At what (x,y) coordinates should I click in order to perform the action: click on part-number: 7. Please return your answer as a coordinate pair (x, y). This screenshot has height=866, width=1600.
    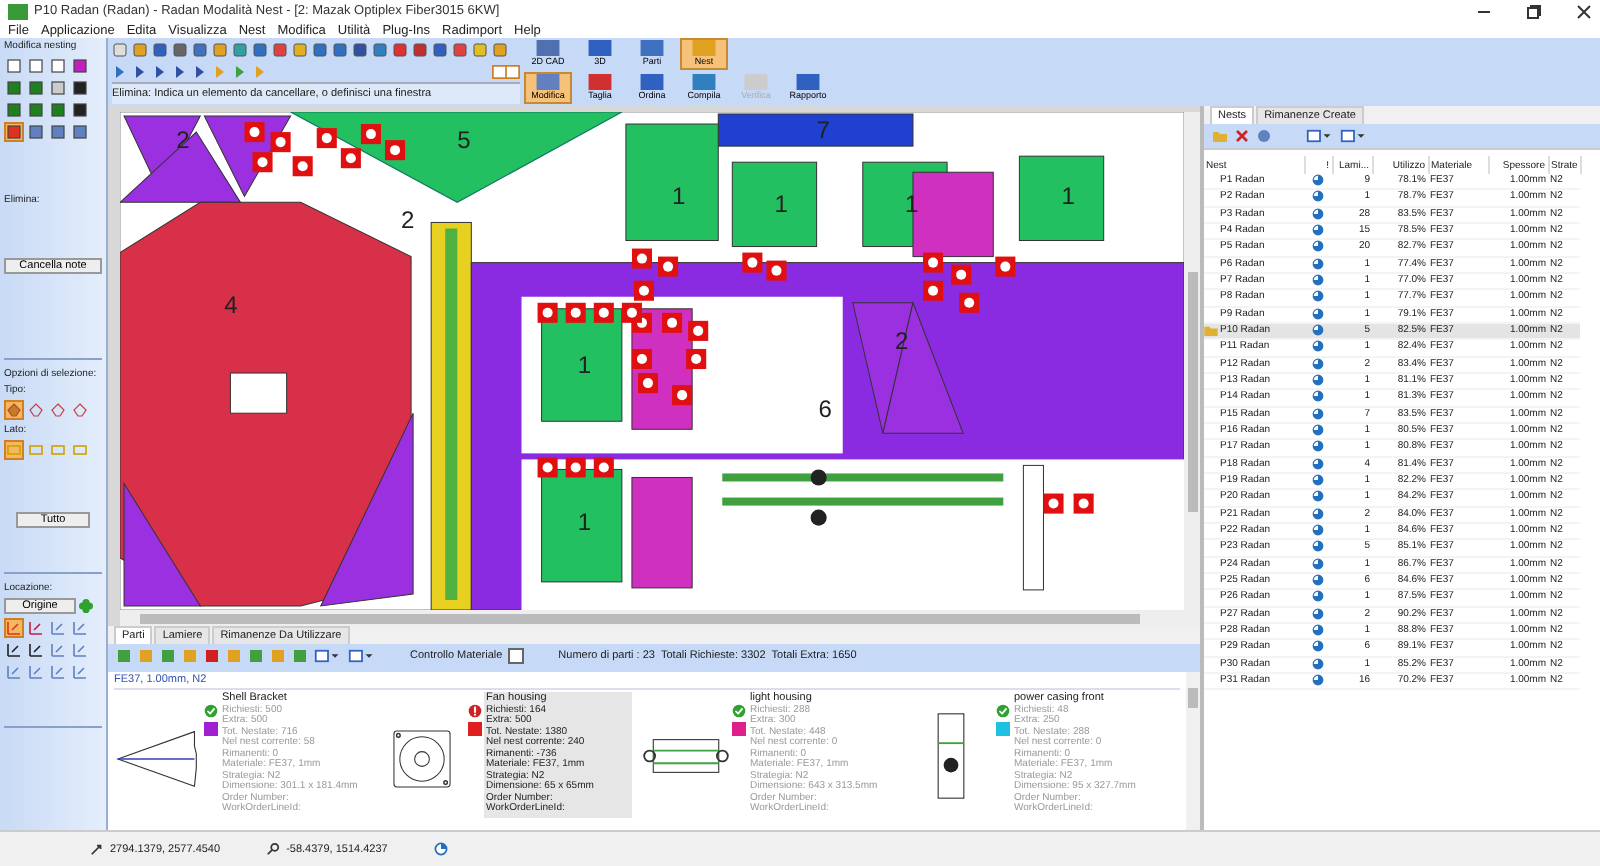
    Looking at the image, I should click on (823, 130).